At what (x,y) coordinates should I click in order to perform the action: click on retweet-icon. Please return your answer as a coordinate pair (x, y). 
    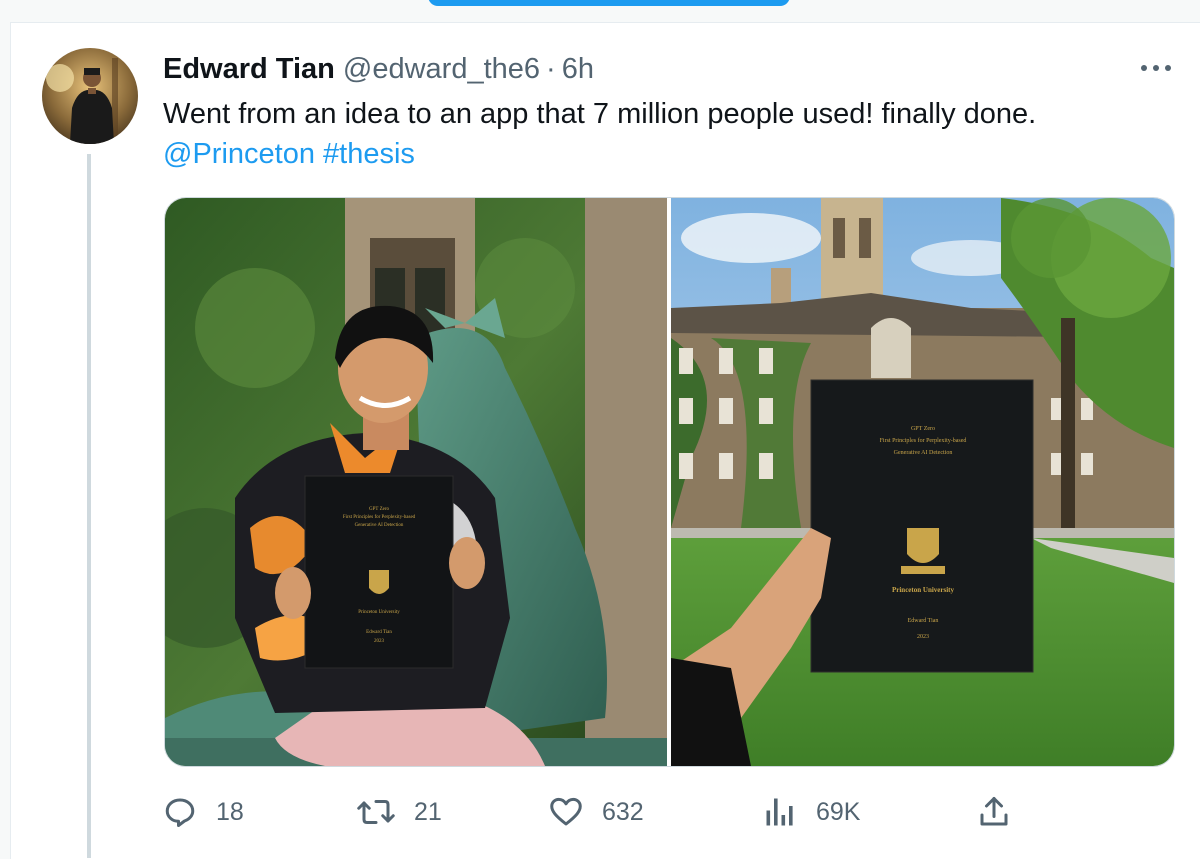
    Looking at the image, I should click on (376, 812).